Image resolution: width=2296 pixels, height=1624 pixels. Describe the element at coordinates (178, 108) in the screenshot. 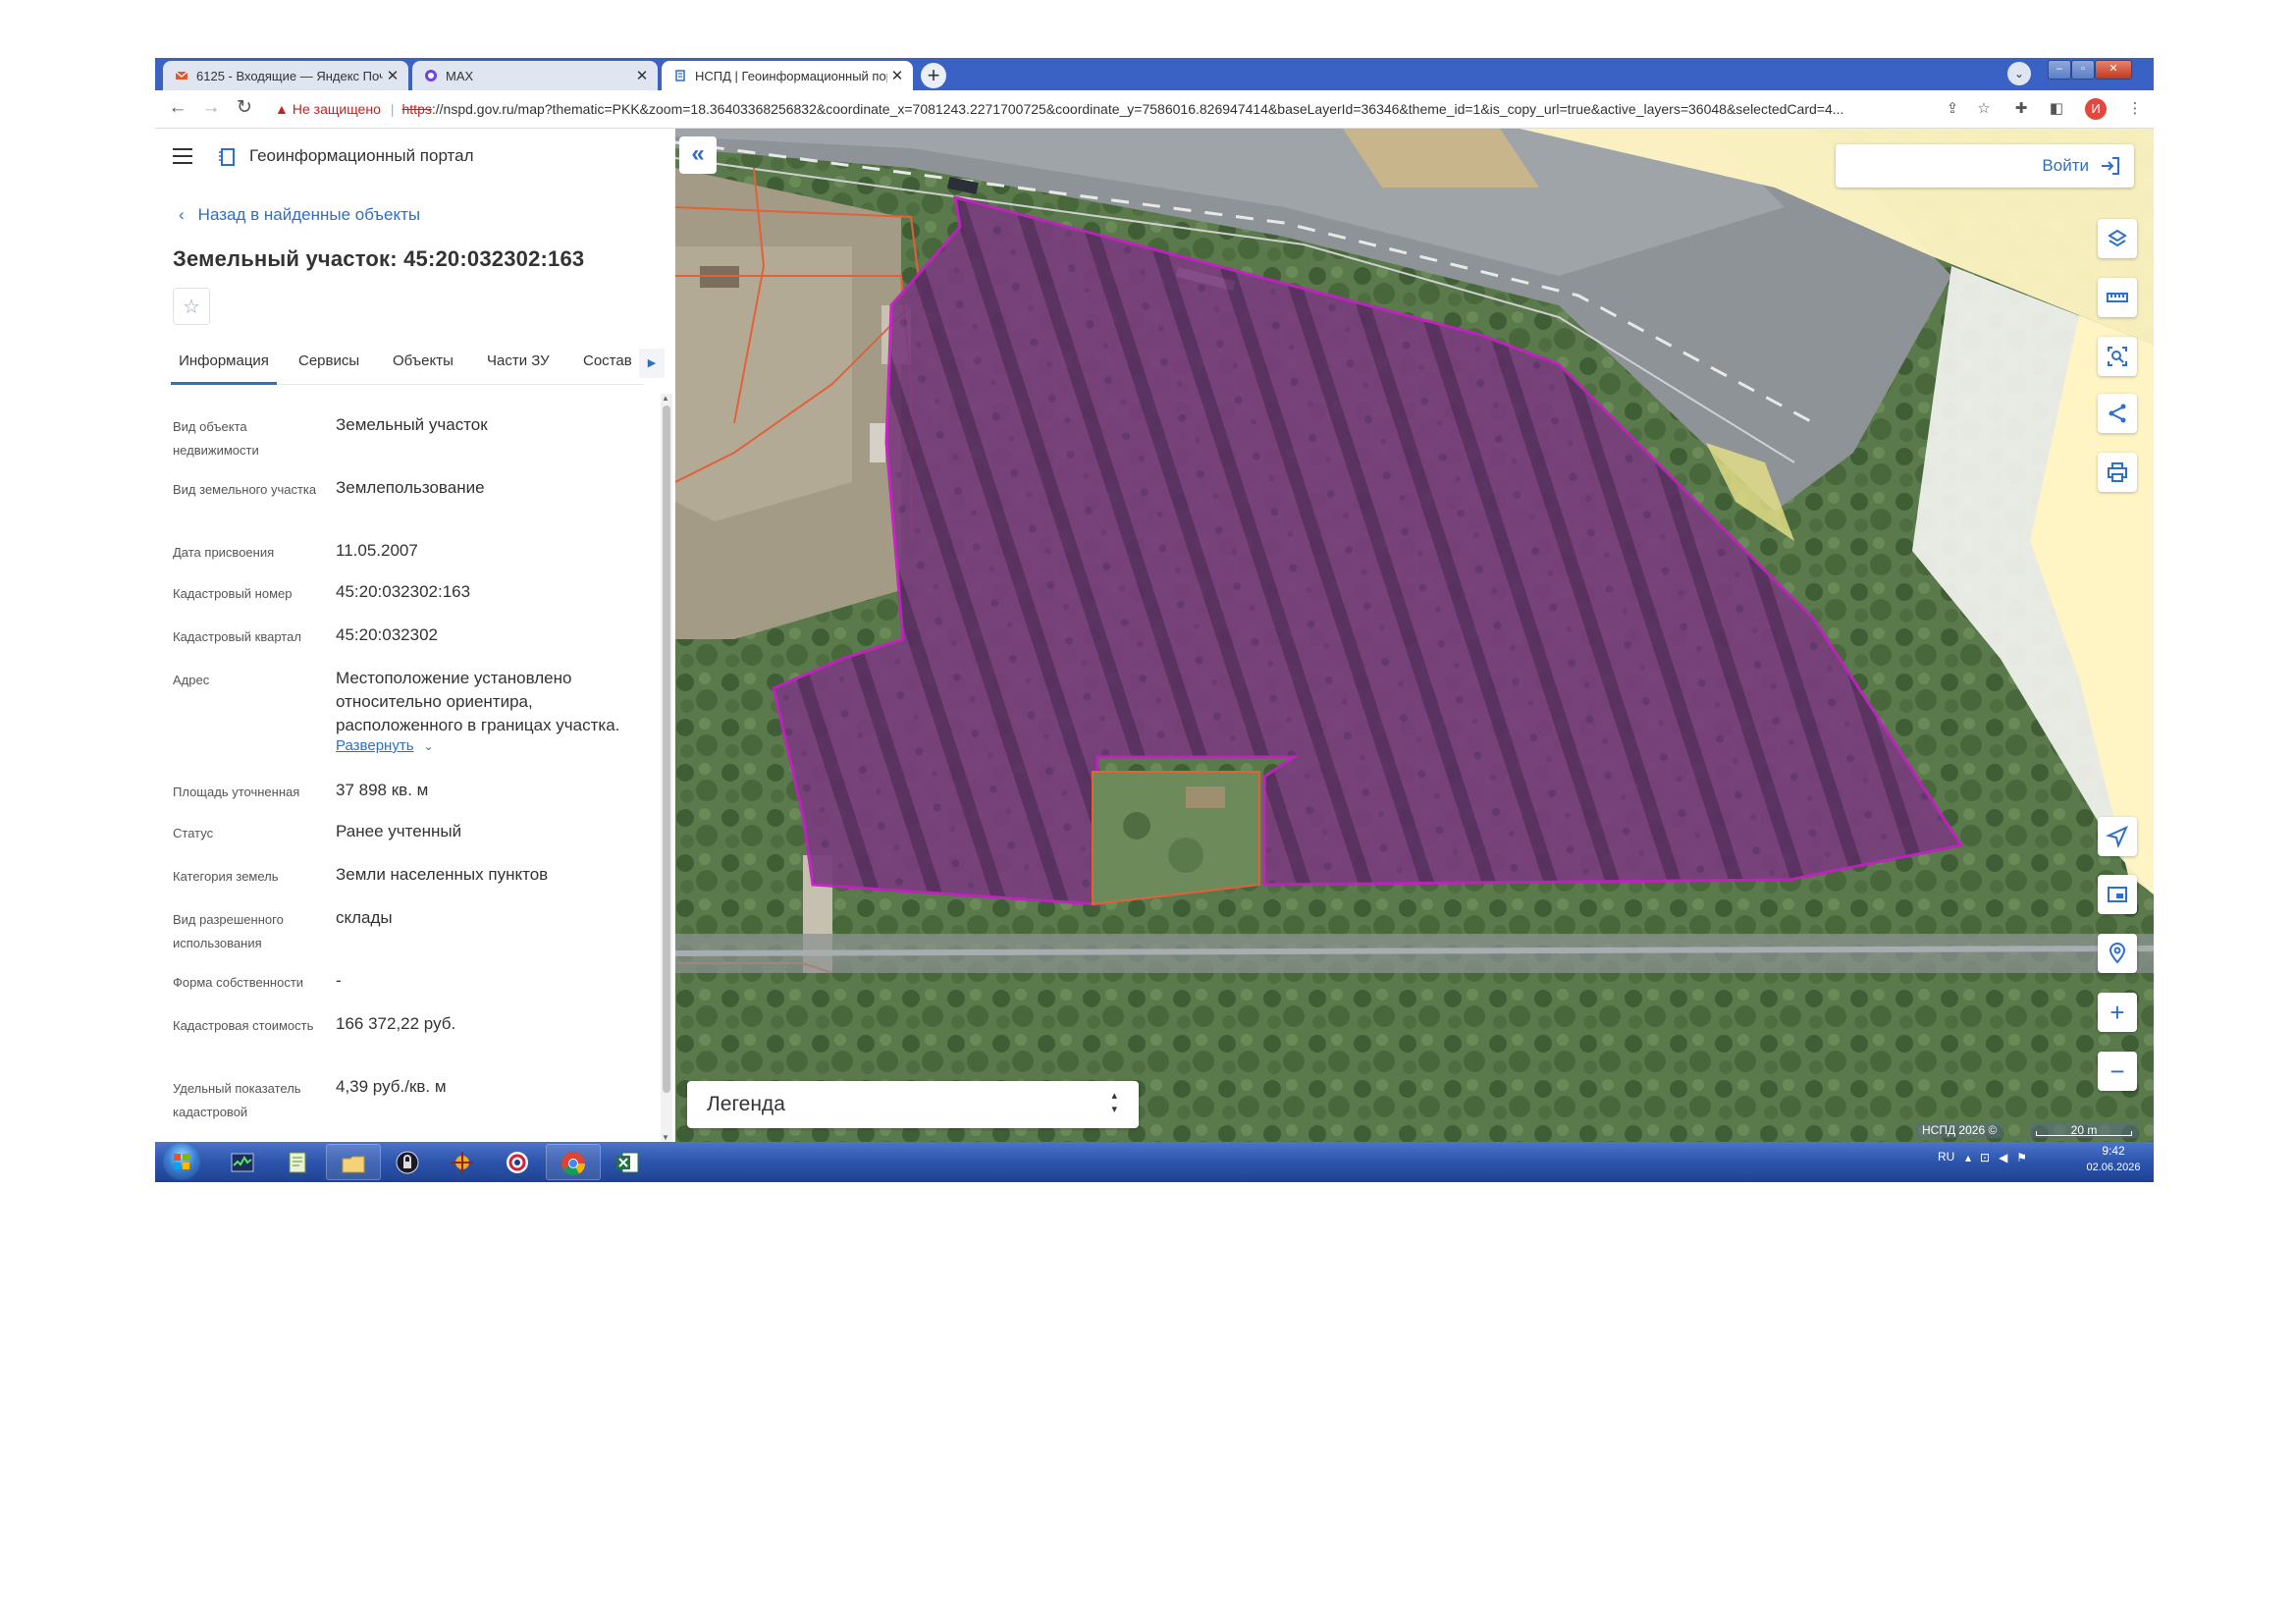

I see `back-arrow-icon: ←` at that location.